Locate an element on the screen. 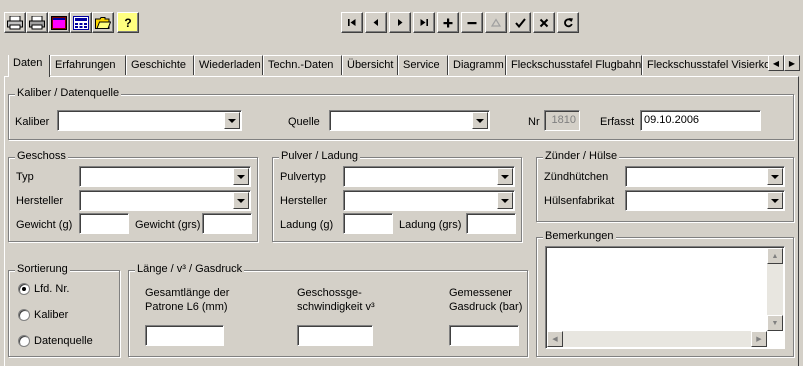  previous-record-button is located at coordinates (376, 22).